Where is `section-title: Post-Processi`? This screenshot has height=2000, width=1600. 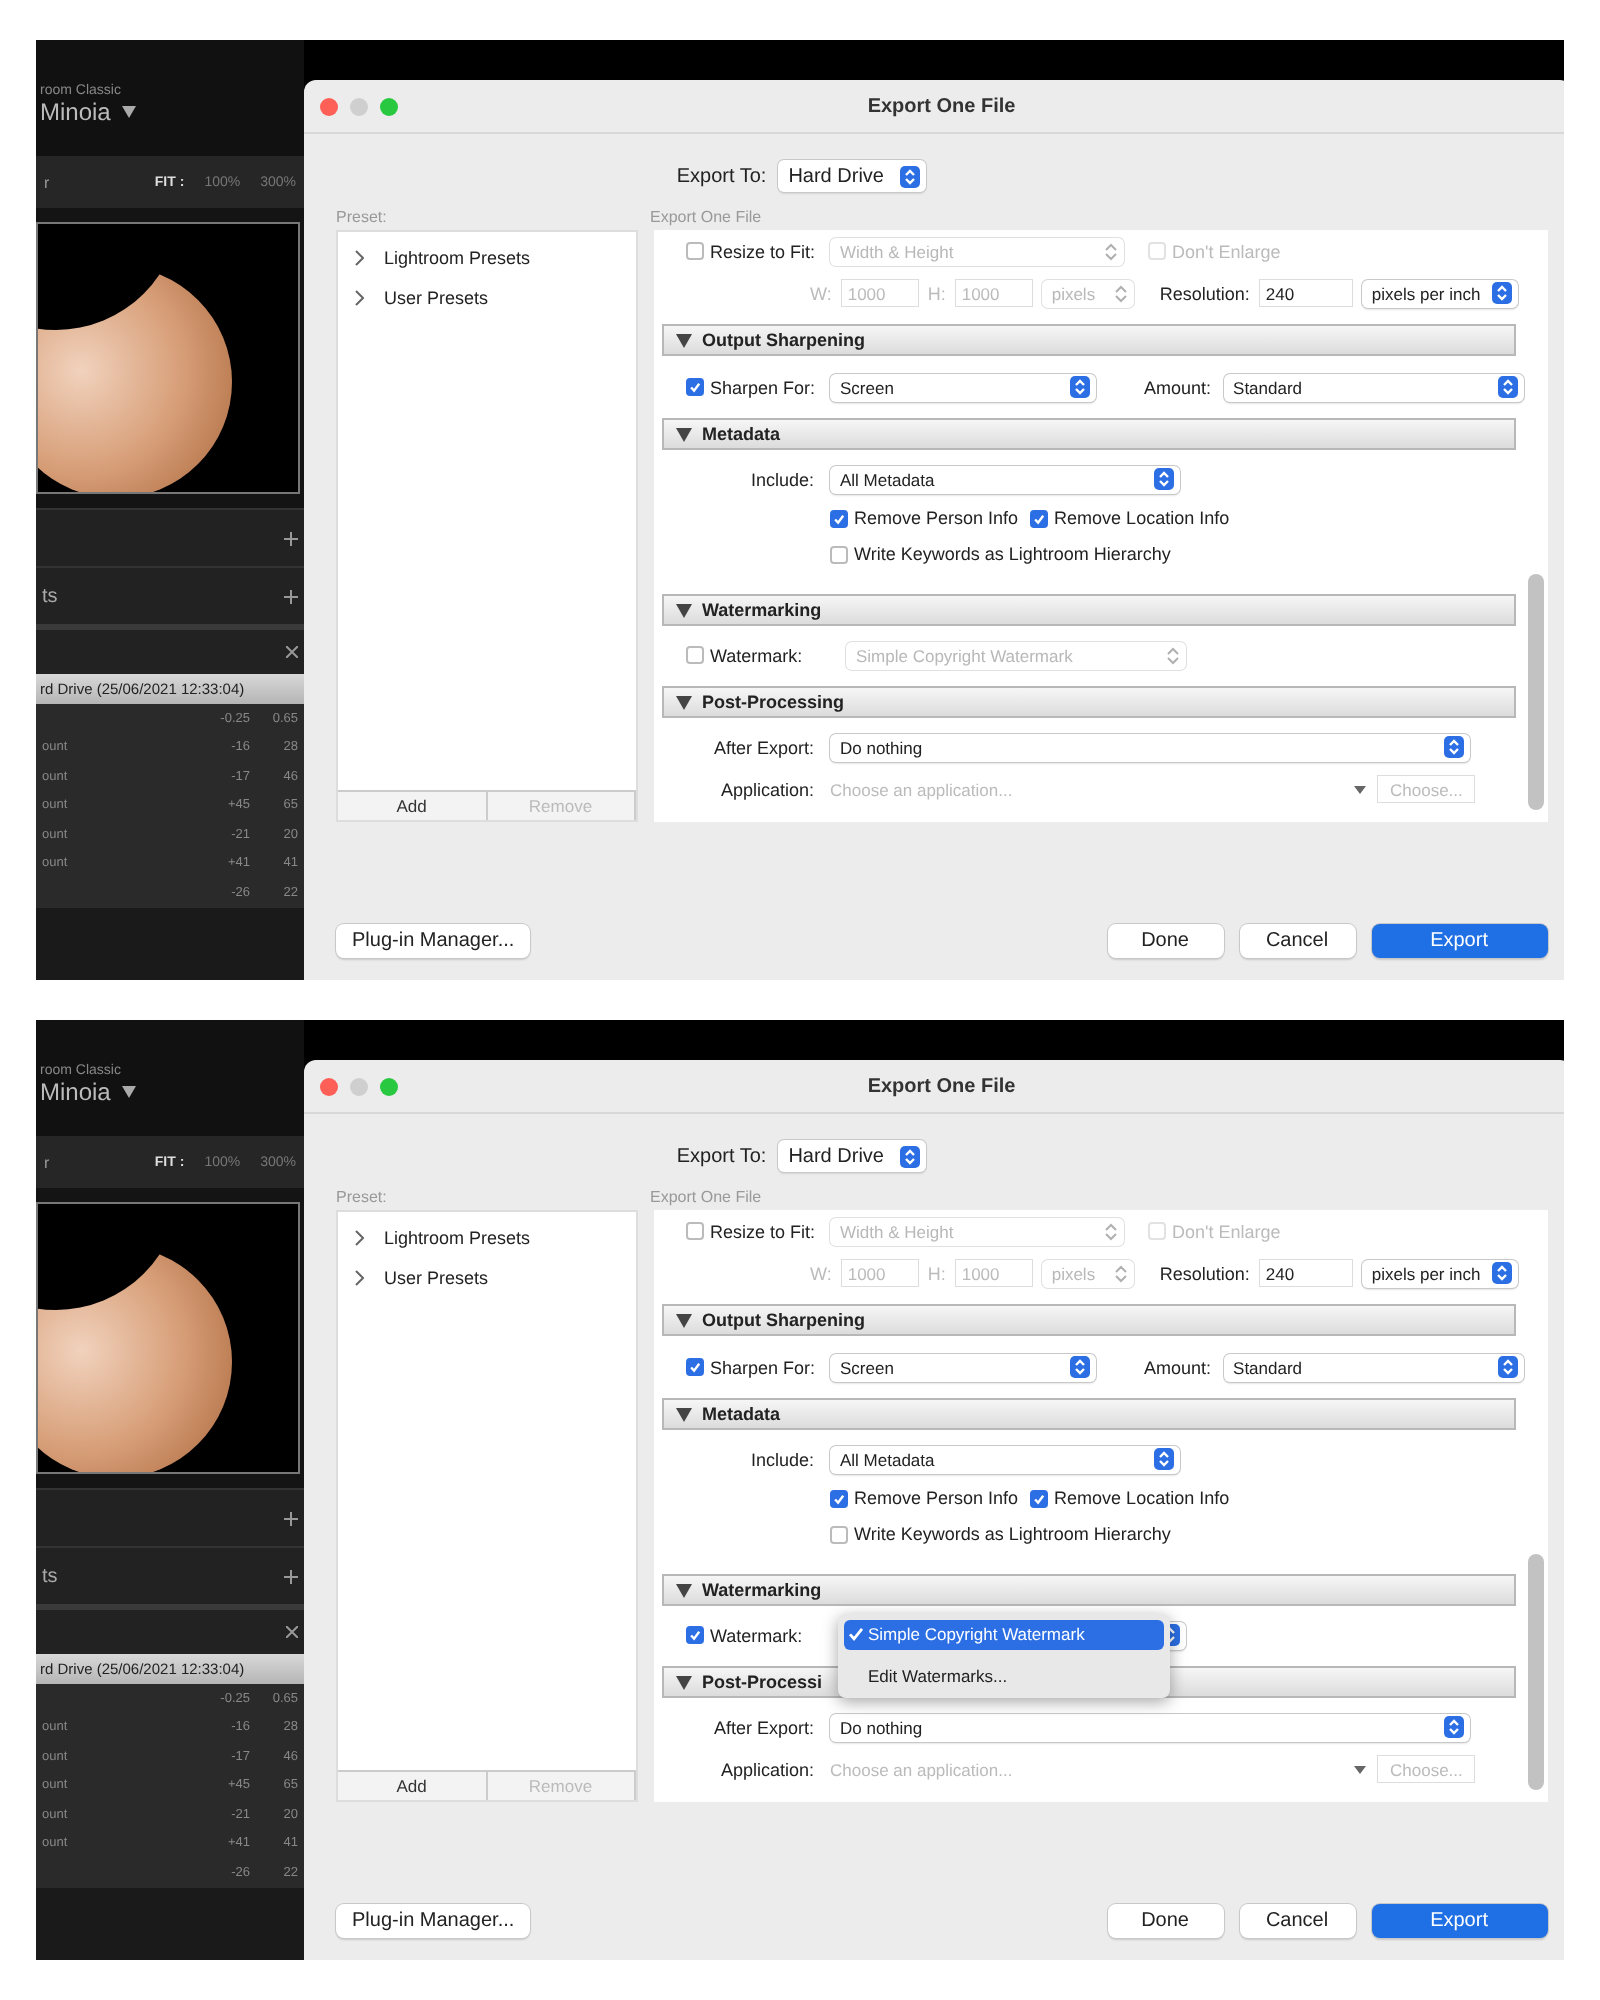 section-title: Post-Processi is located at coordinates (762, 1682).